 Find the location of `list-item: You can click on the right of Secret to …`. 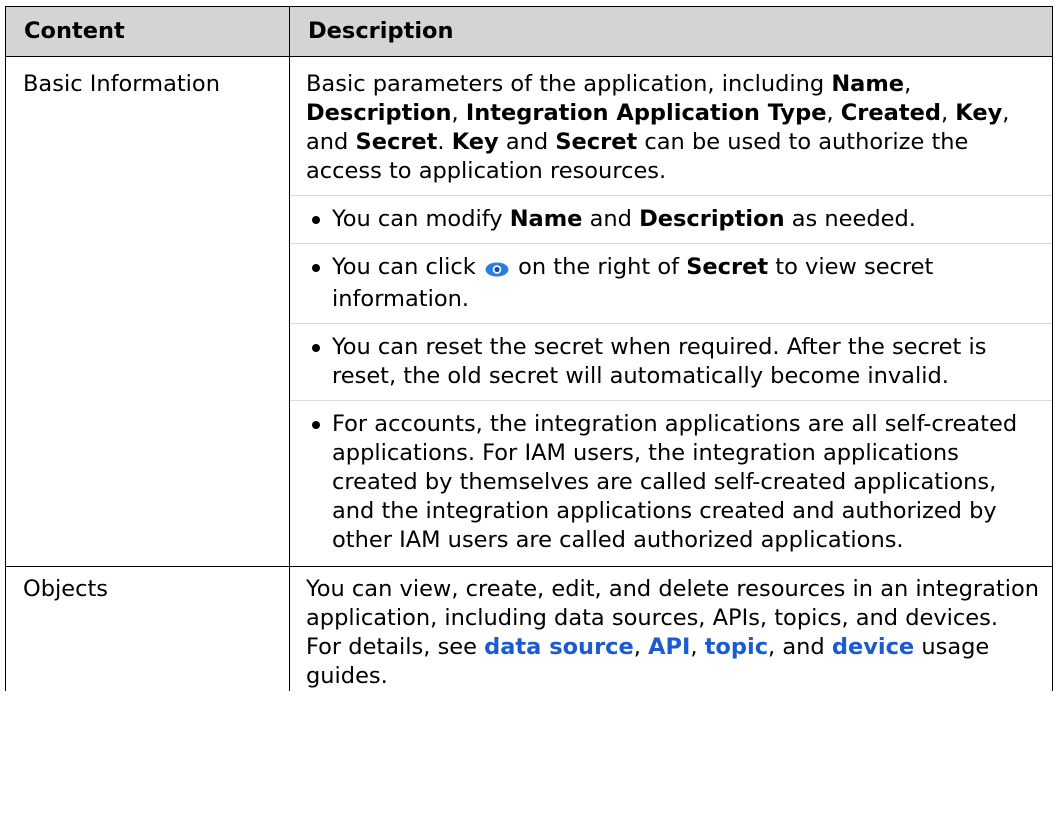

list-item: You can click on the right of Secret to … is located at coordinates (671, 278).